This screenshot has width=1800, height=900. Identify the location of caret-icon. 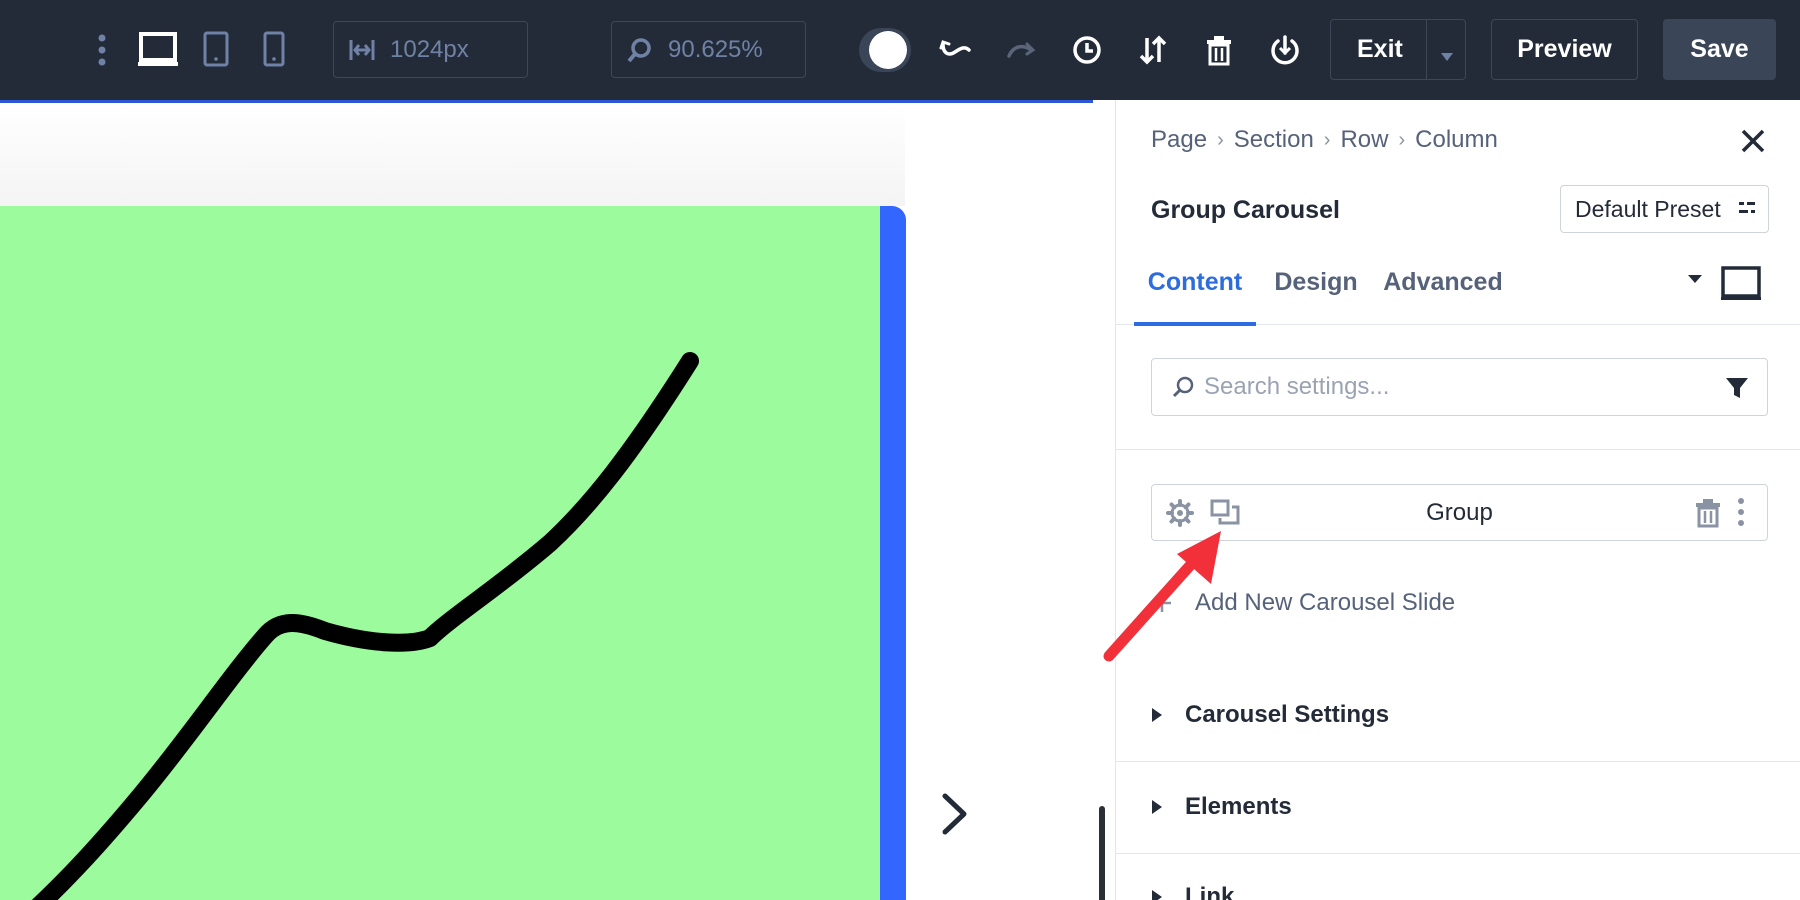
(1695, 279).